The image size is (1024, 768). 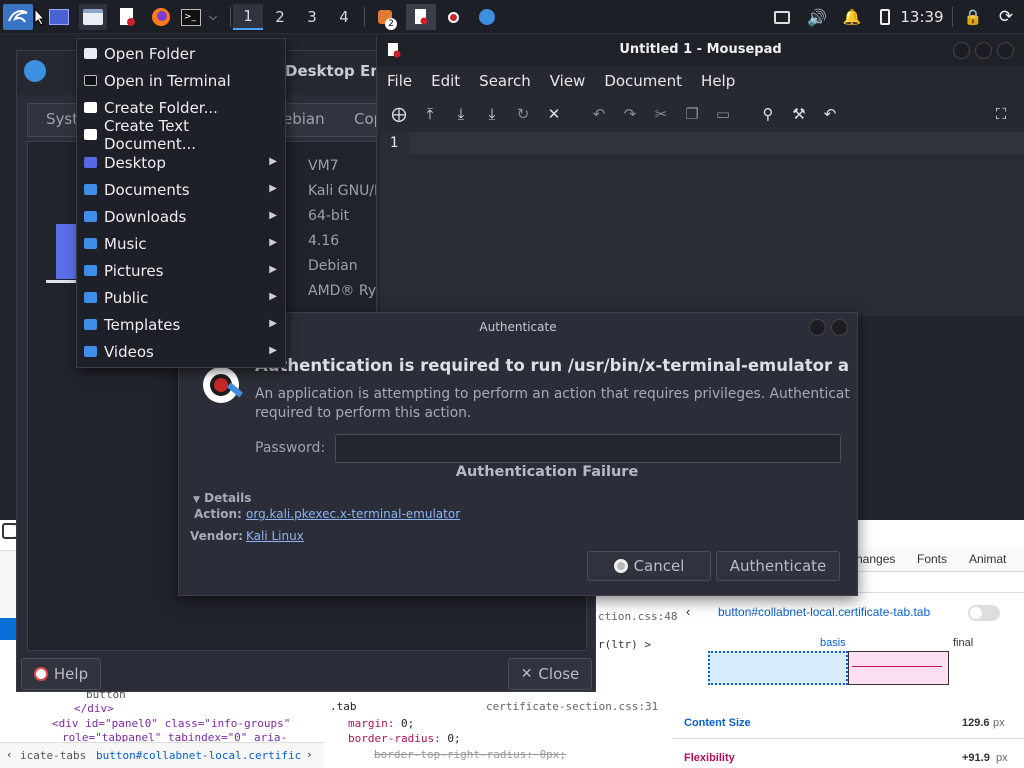 I want to click on breadcrumb-right-arrow-icon: ›, so click(x=309, y=754).